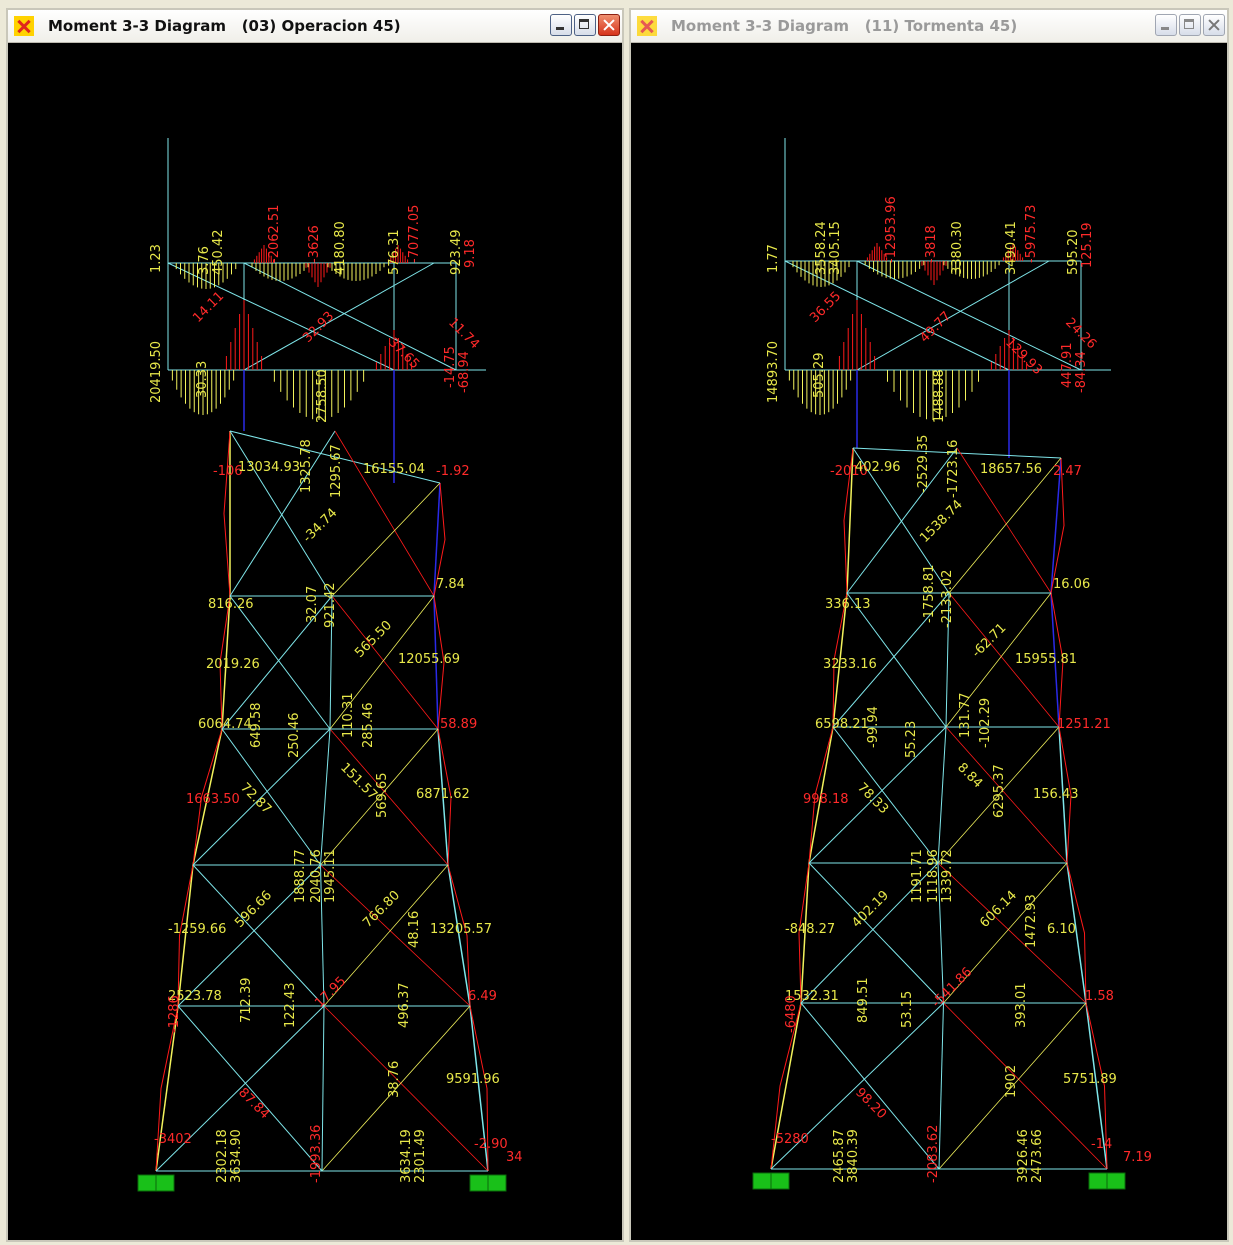 The width and height of the screenshot is (1233, 1245). Describe the element at coordinates (1011, 469) in the screenshot. I see `moment-value-label: 18657.56` at that location.